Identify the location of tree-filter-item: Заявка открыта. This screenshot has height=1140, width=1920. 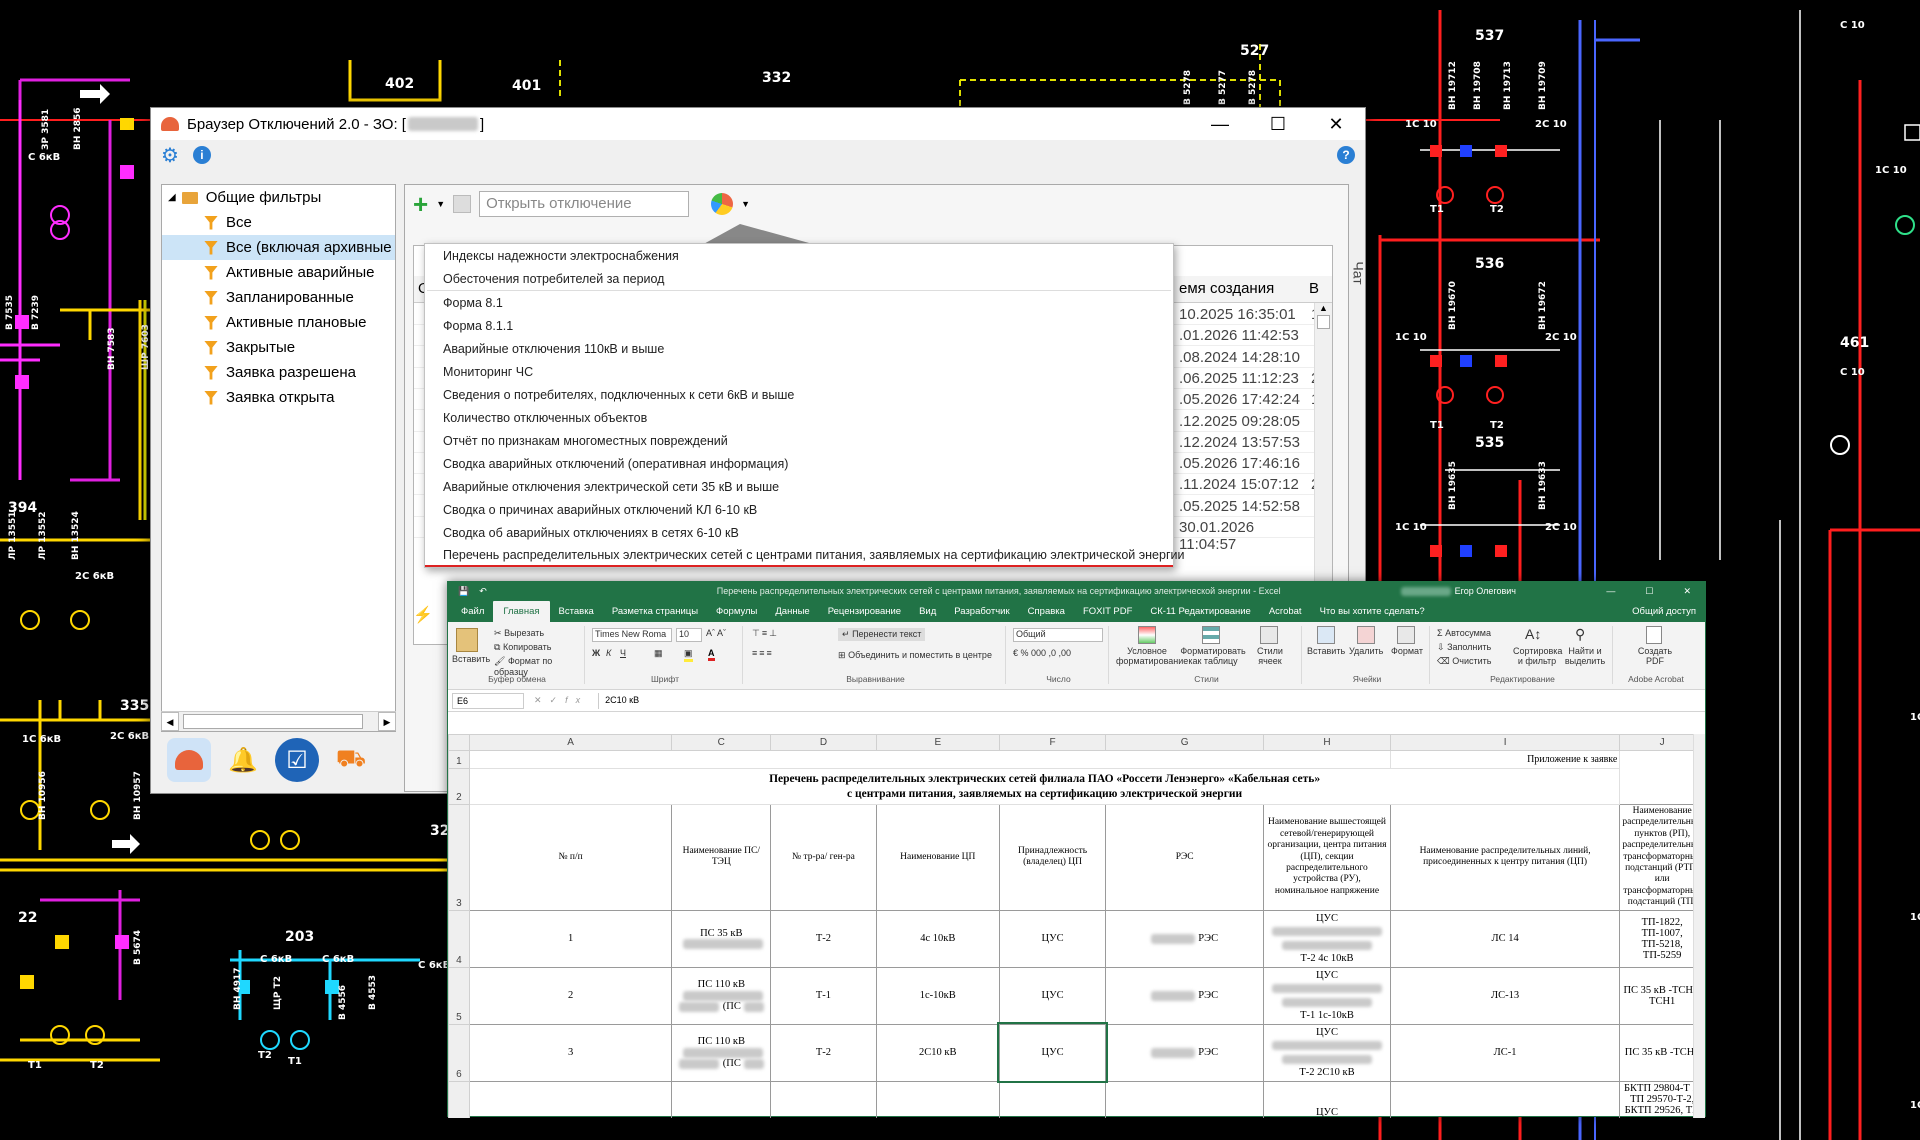
(278, 397).